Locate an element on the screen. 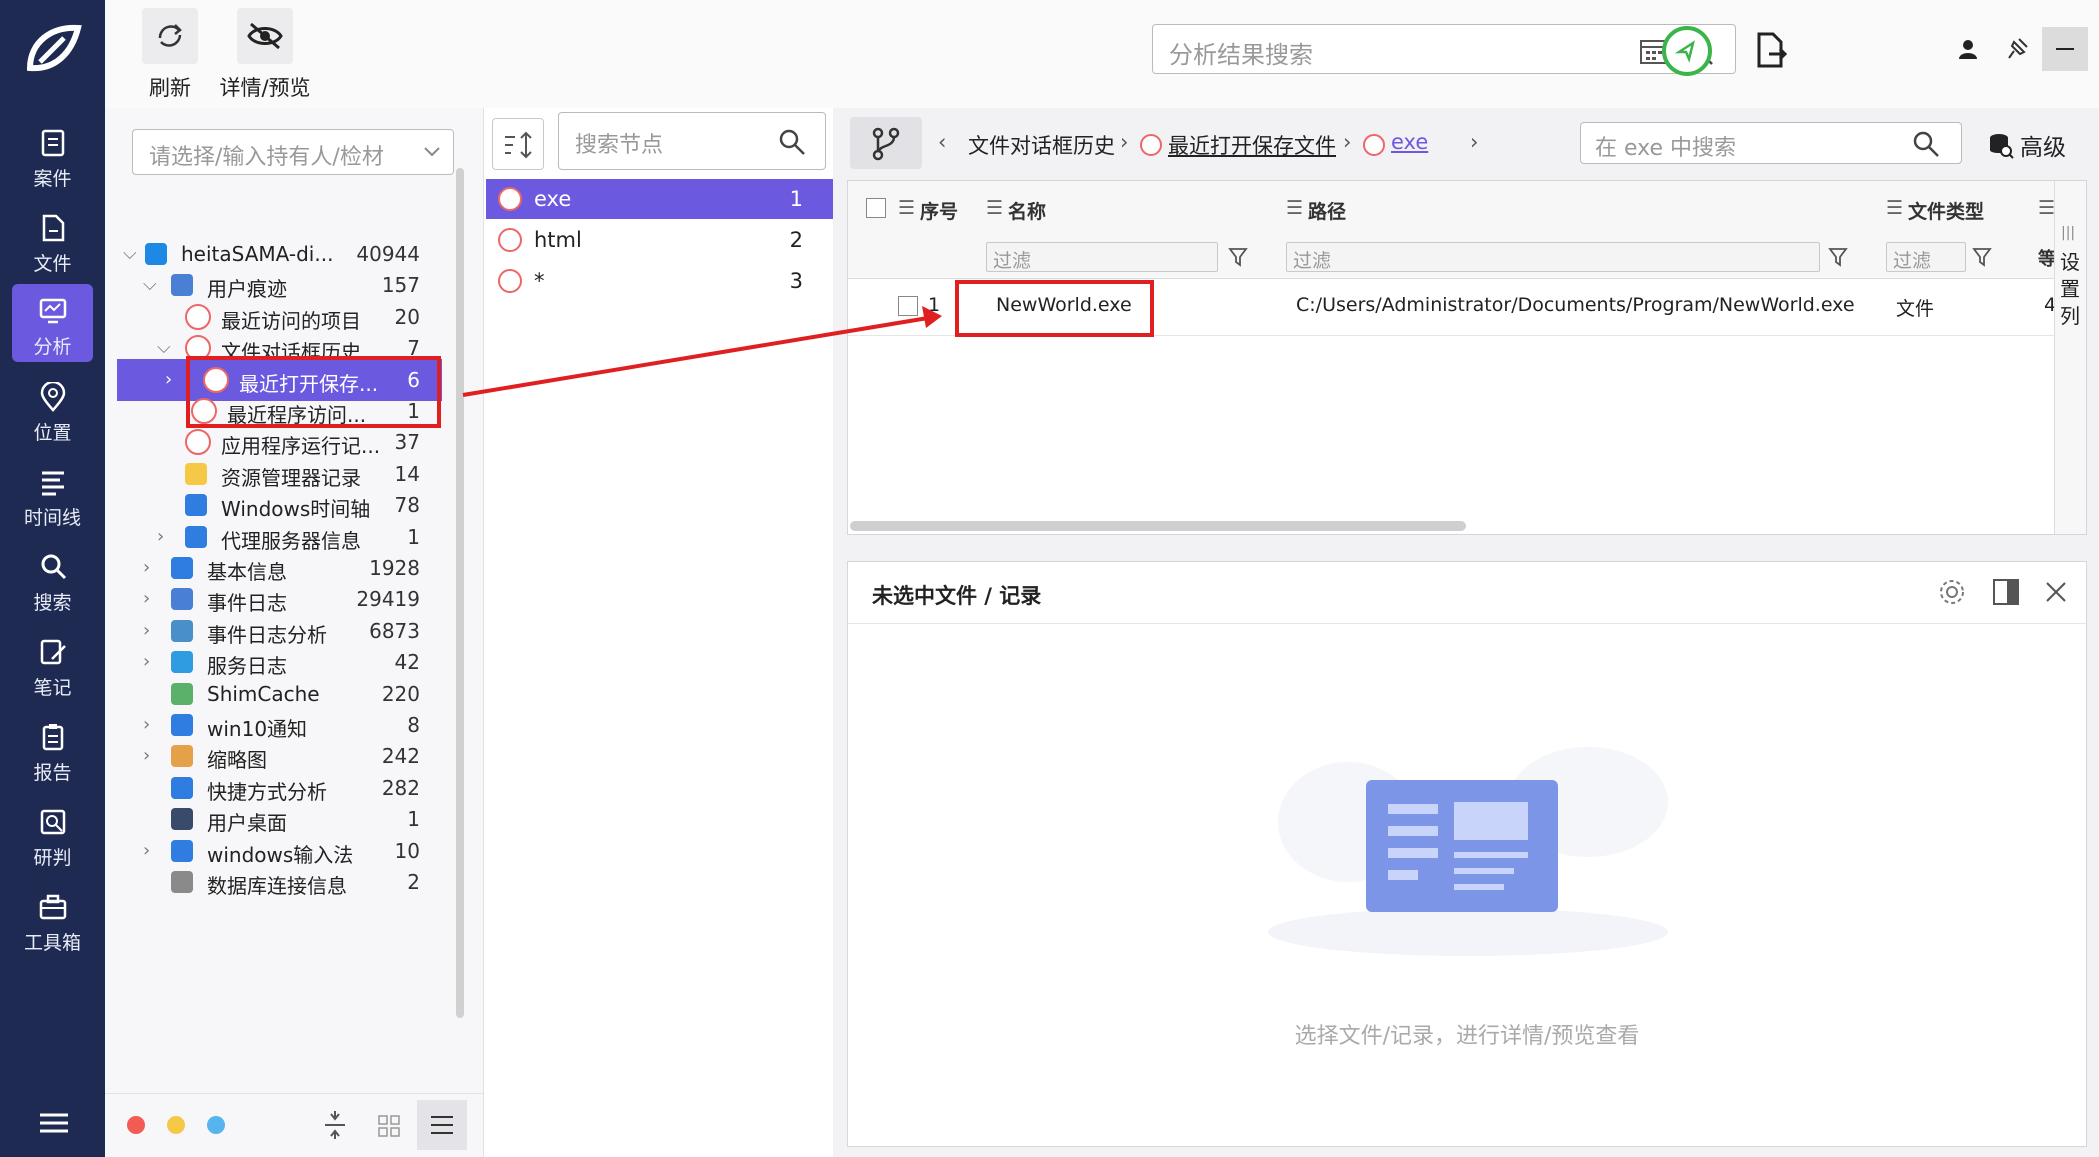 This screenshot has width=2099, height=1157. refresh-button: 刷新 is located at coordinates (170, 55).